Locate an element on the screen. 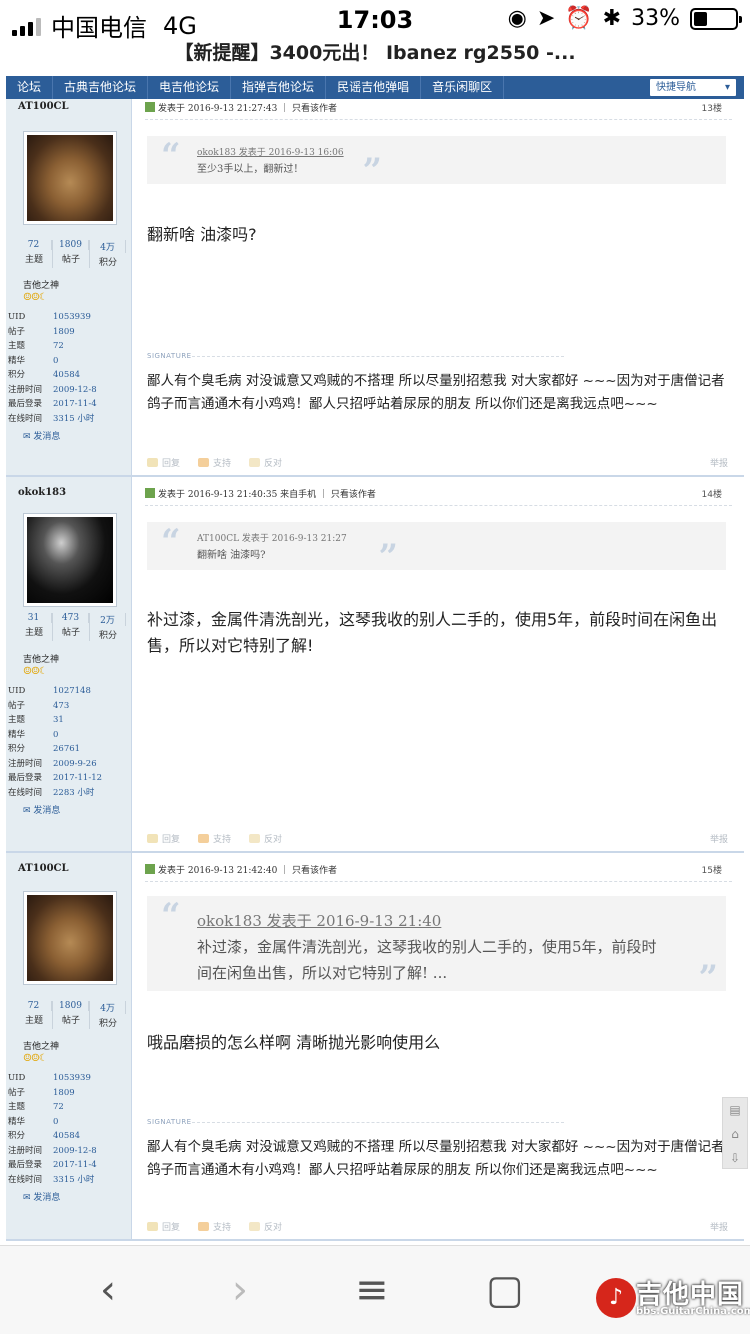 Image resolution: width=750 pixels, height=1334 pixels. post-body: 翻新啥 油漆吗? is located at coordinates (202, 234).